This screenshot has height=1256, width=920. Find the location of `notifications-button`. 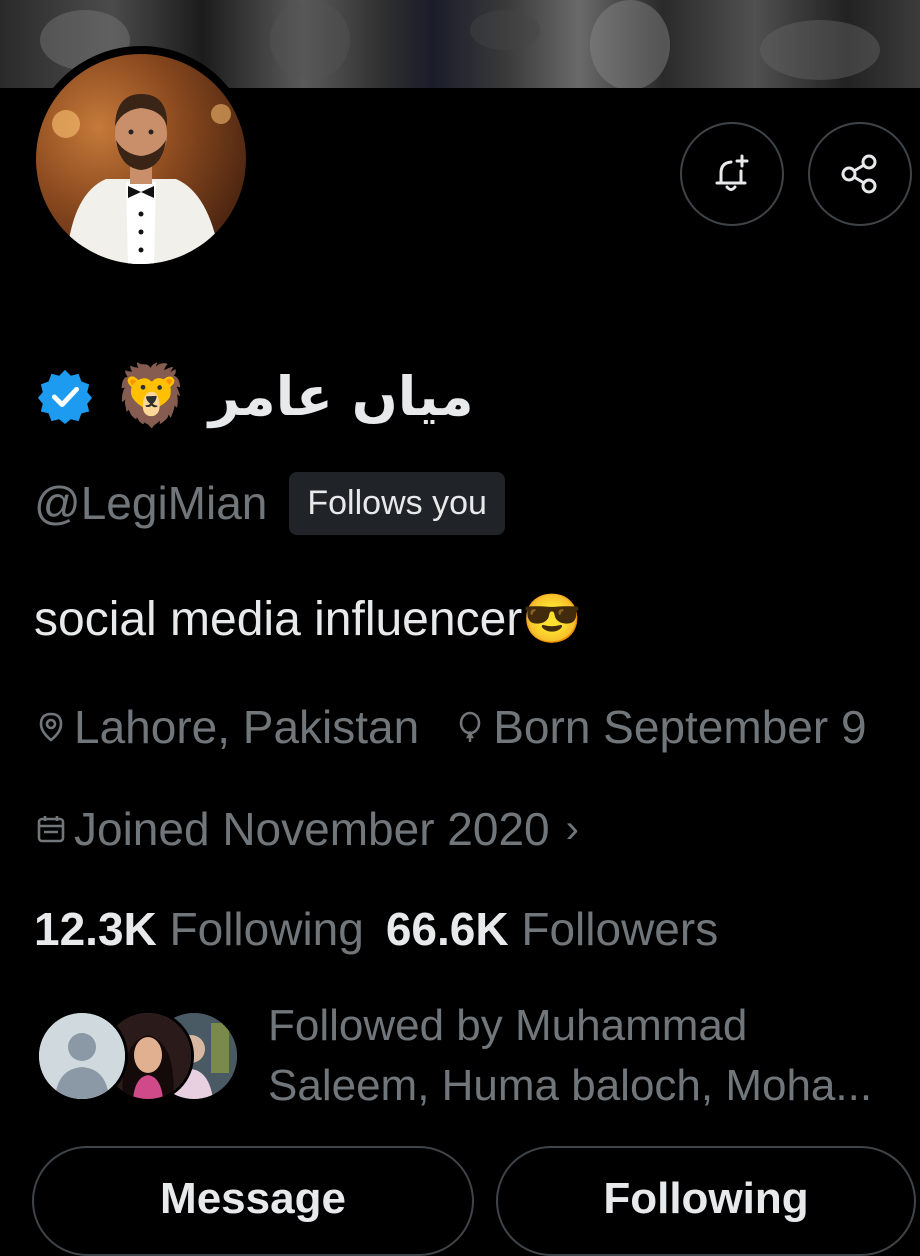

notifications-button is located at coordinates (732, 174).